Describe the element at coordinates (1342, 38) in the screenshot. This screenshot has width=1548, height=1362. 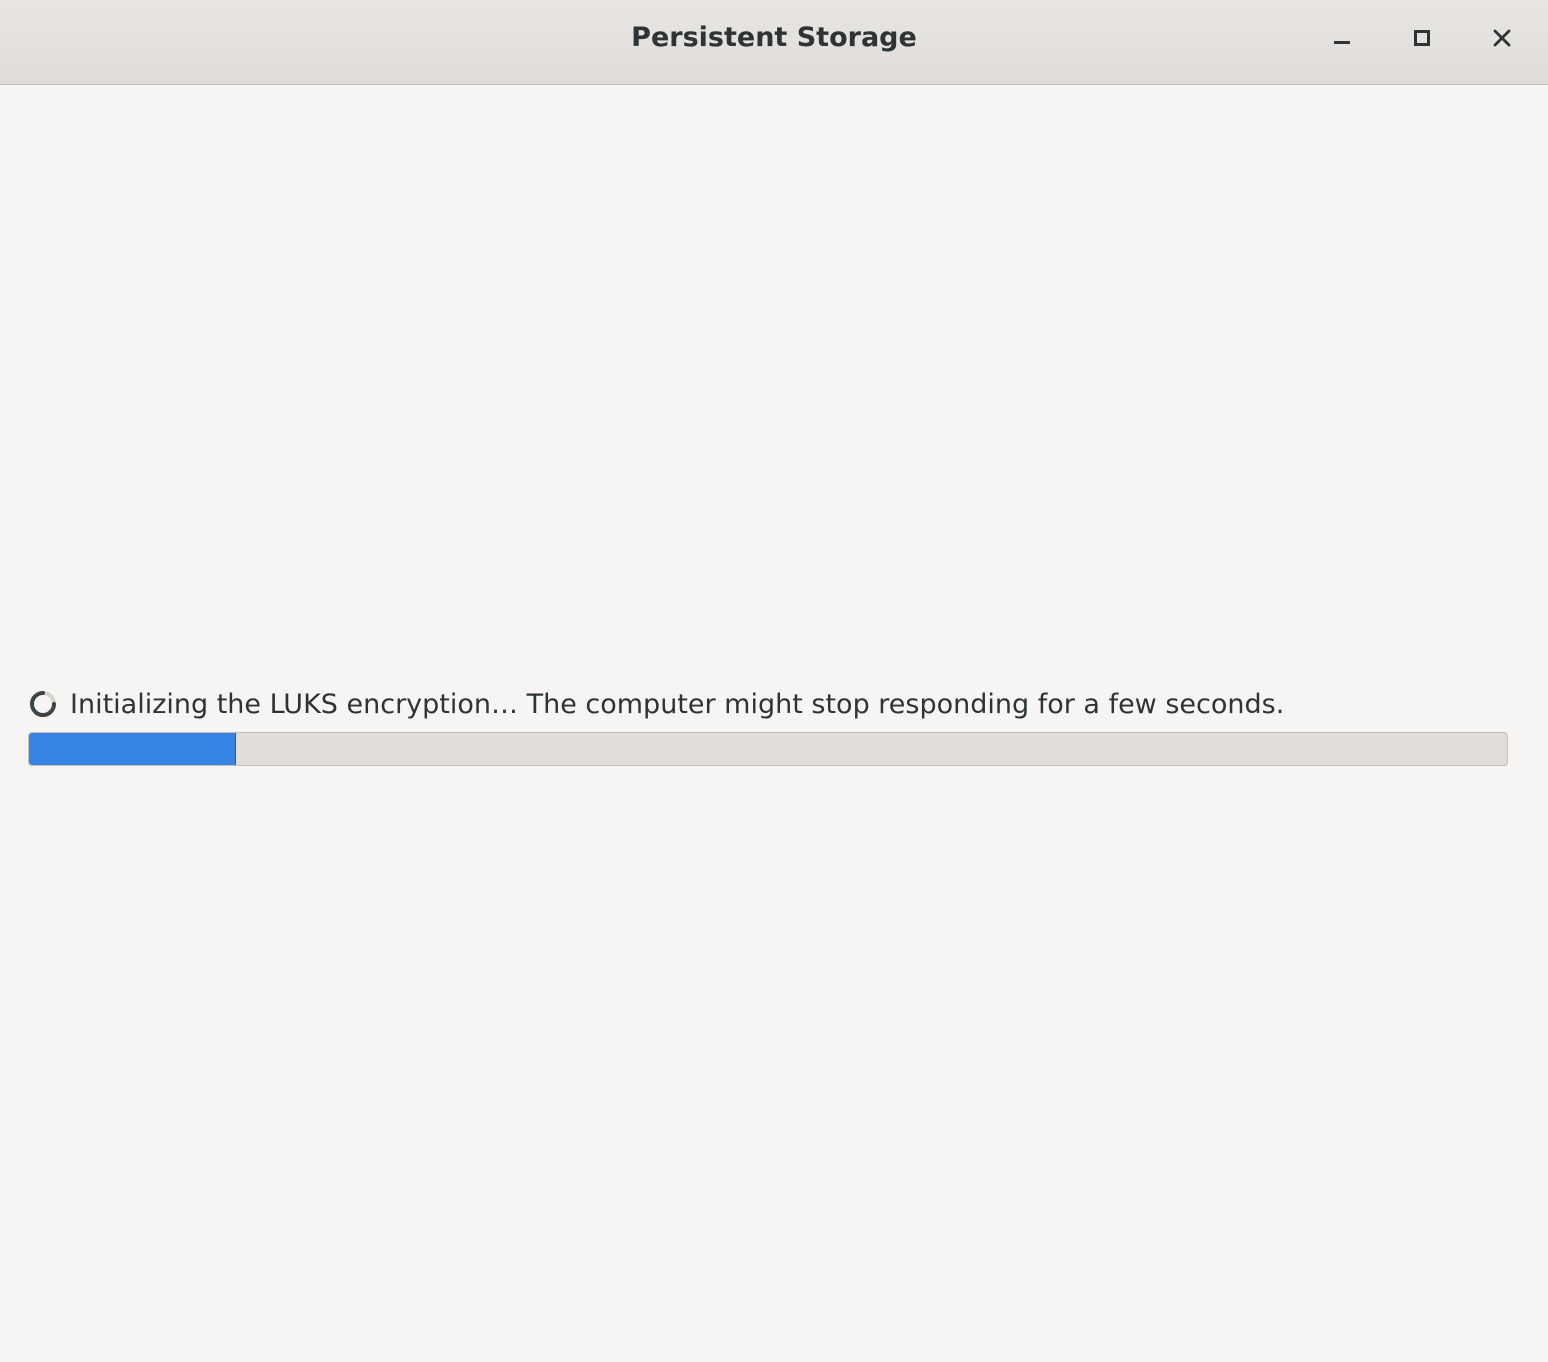
I see `minimize-button` at that location.